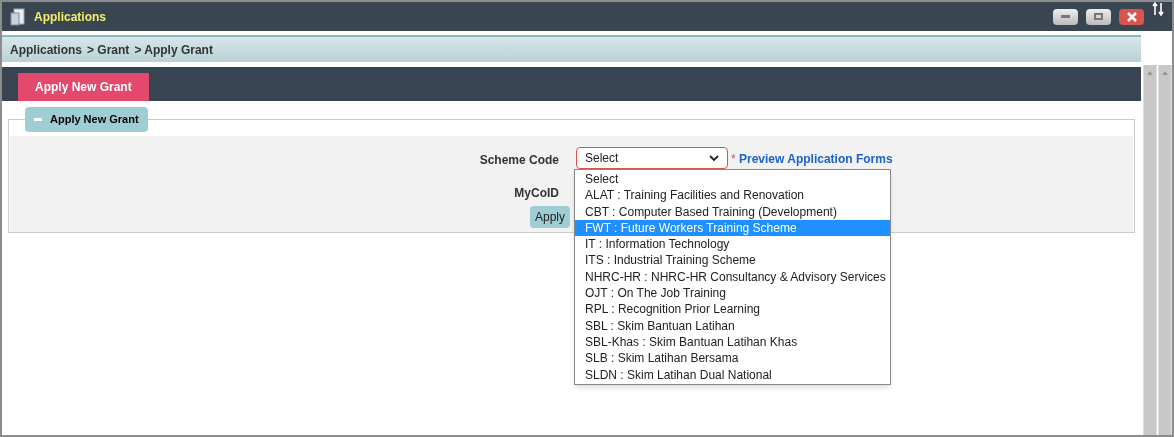 This screenshot has width=1174, height=437. I want to click on dropdown-option: IT : Information Technology, so click(732, 244).